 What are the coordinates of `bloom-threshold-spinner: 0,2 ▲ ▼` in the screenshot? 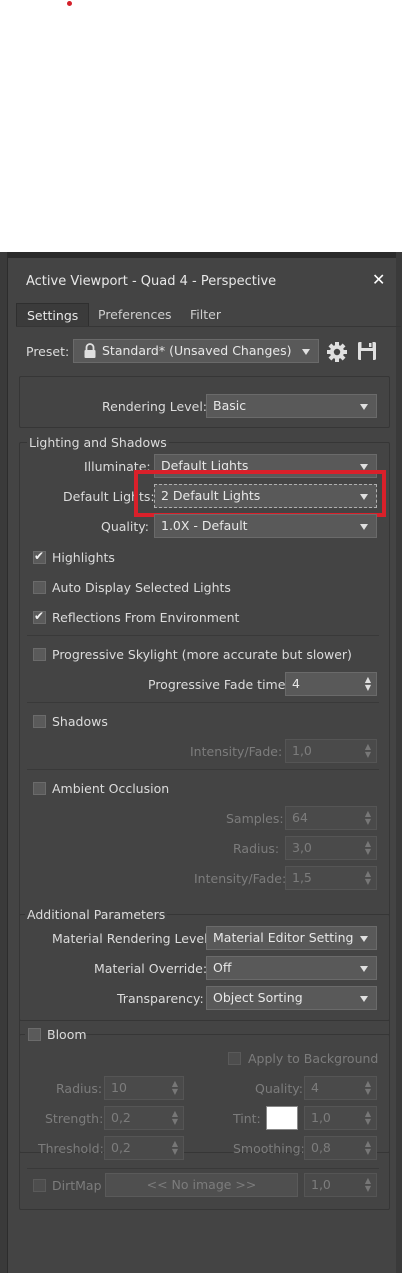 It's located at (144, 1148).